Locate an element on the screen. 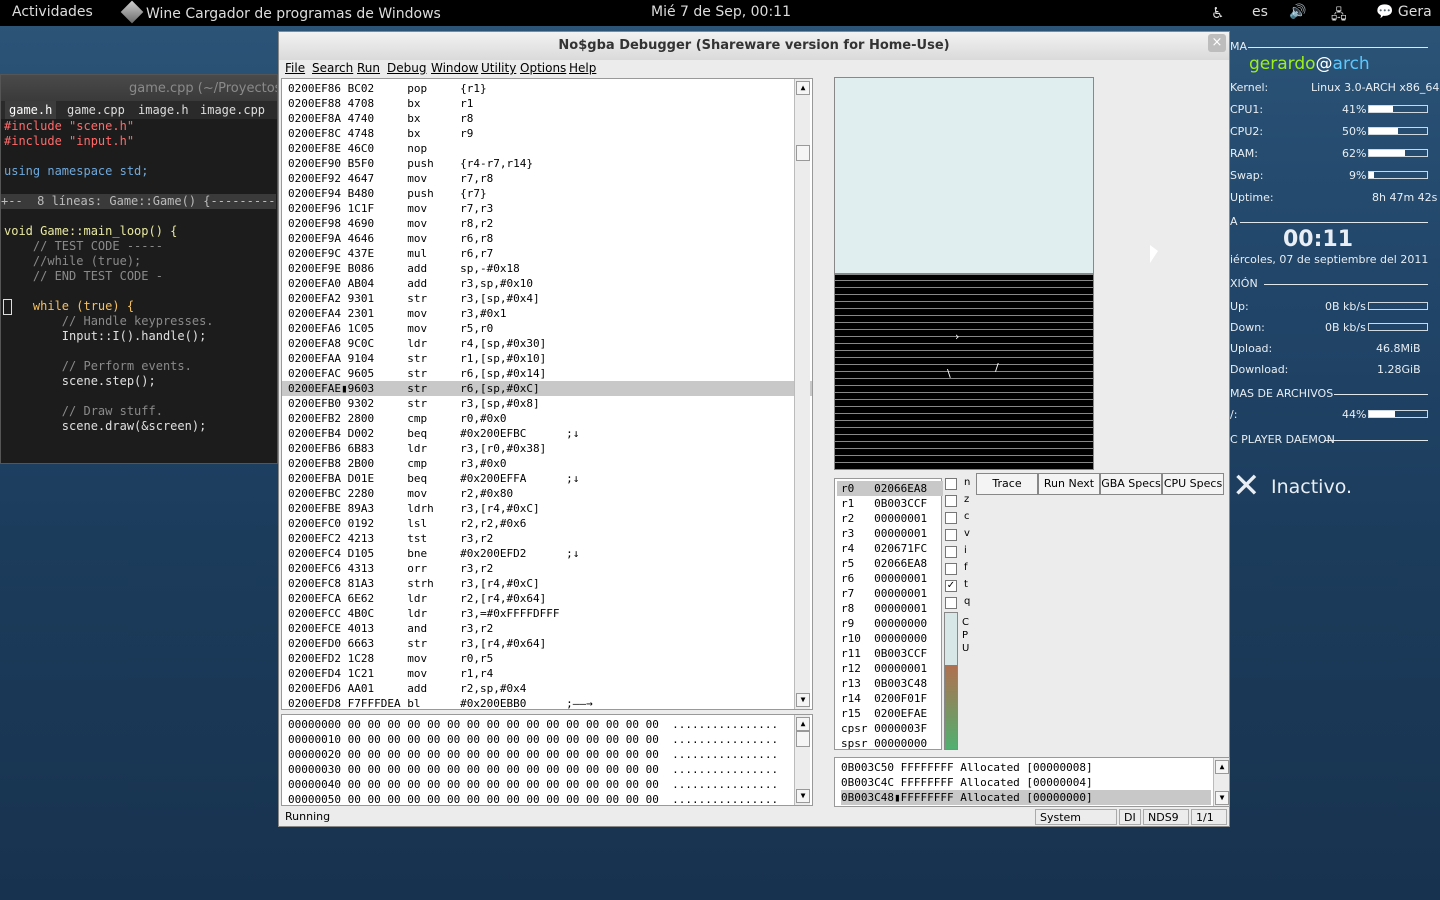 The height and width of the screenshot is (900, 1440). disasm-row: 0200EFAA 9104 str r1,[sp,#0x10] is located at coordinates (547, 358).